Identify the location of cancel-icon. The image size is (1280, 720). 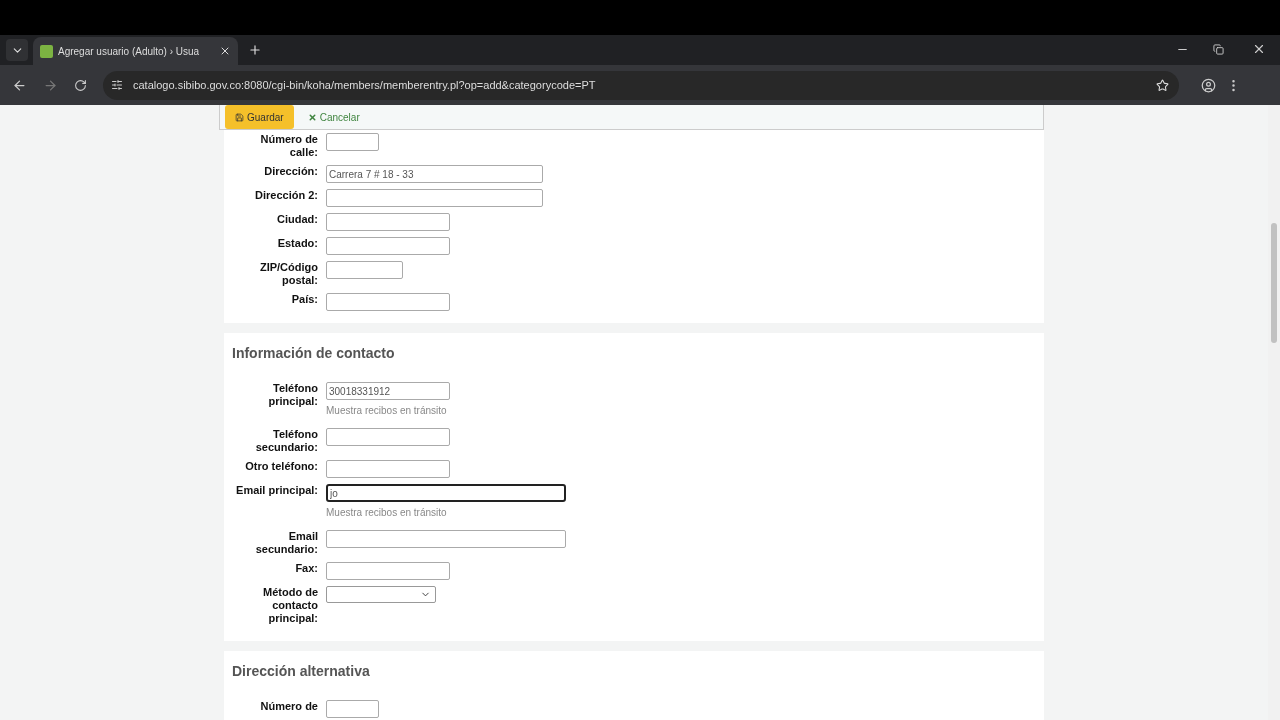
(312, 117).